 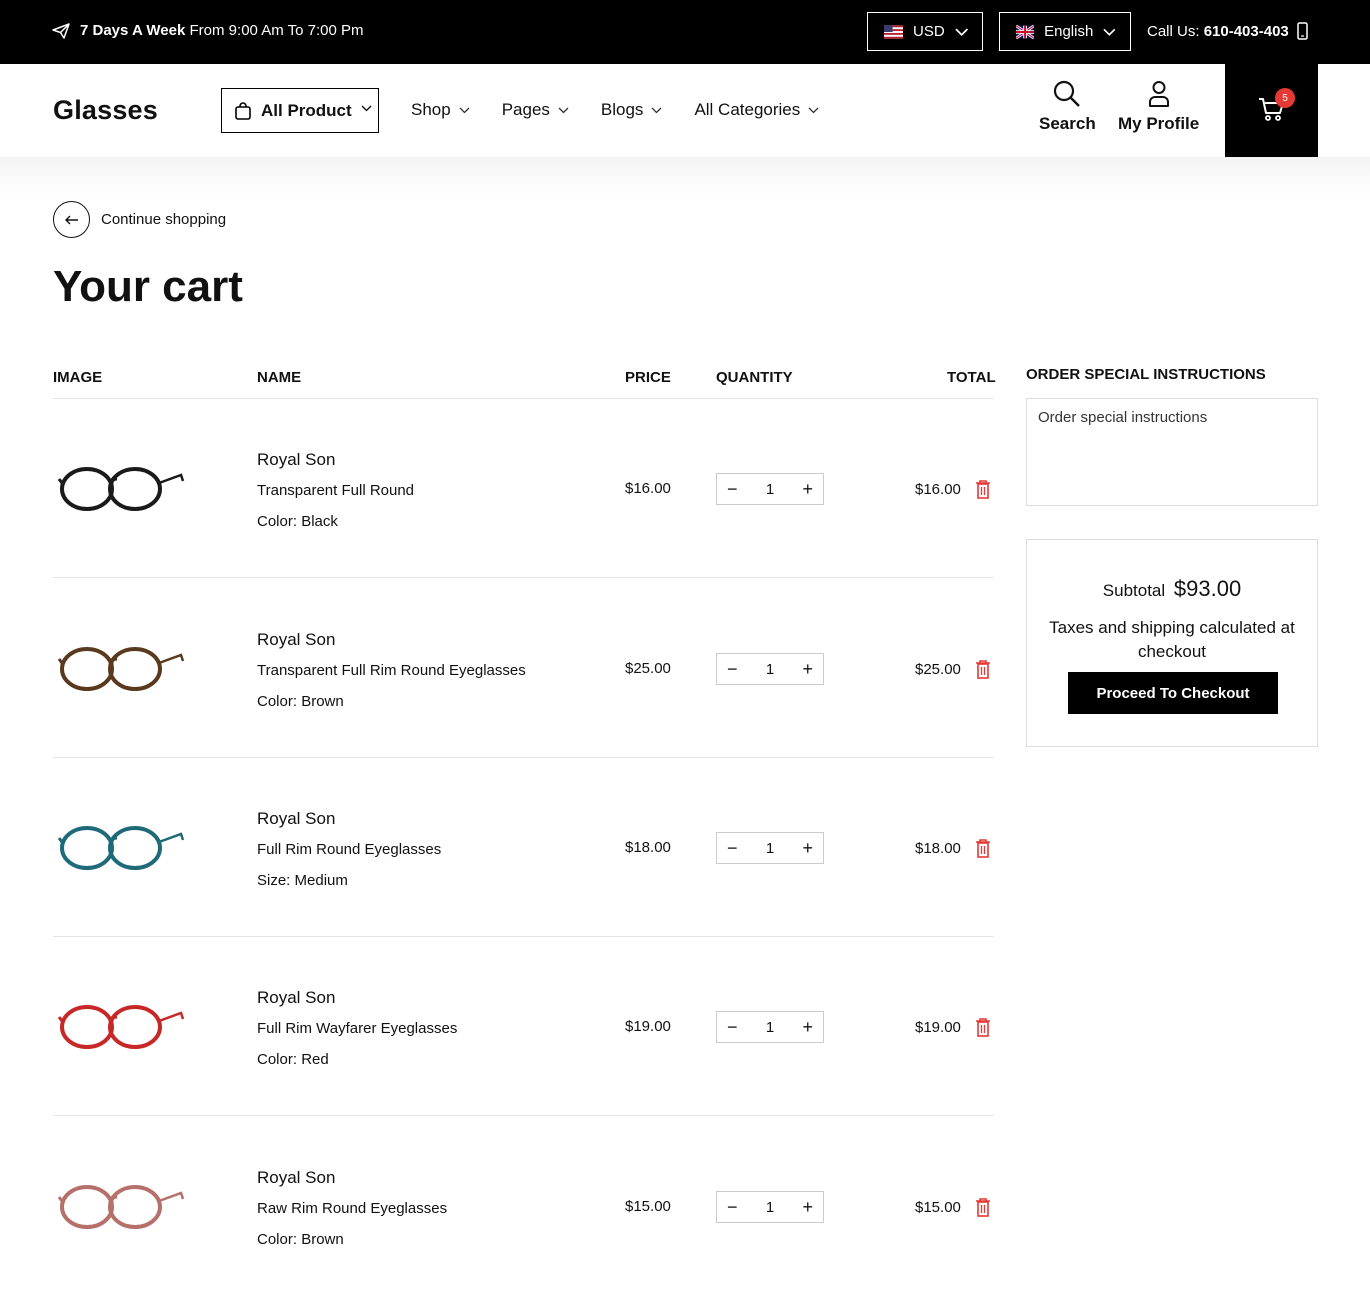 What do you see at coordinates (685, 177) in the screenshot?
I see `header-shadow` at bounding box center [685, 177].